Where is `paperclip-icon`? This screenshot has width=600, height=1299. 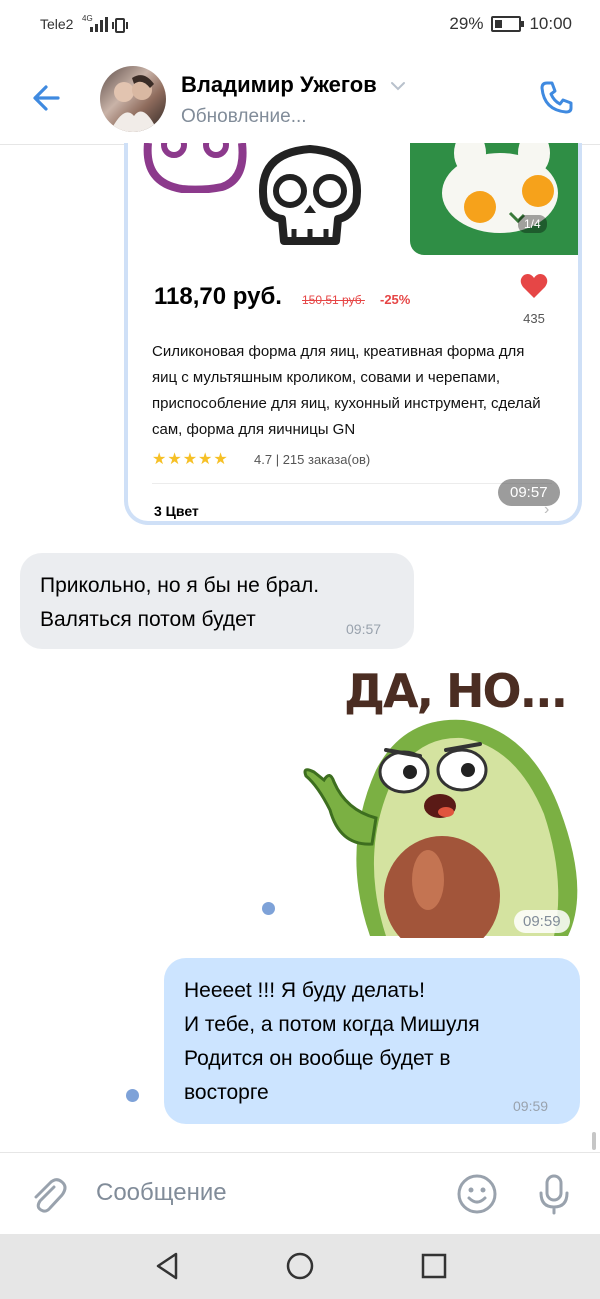
paperclip-icon is located at coordinates (48, 1195).